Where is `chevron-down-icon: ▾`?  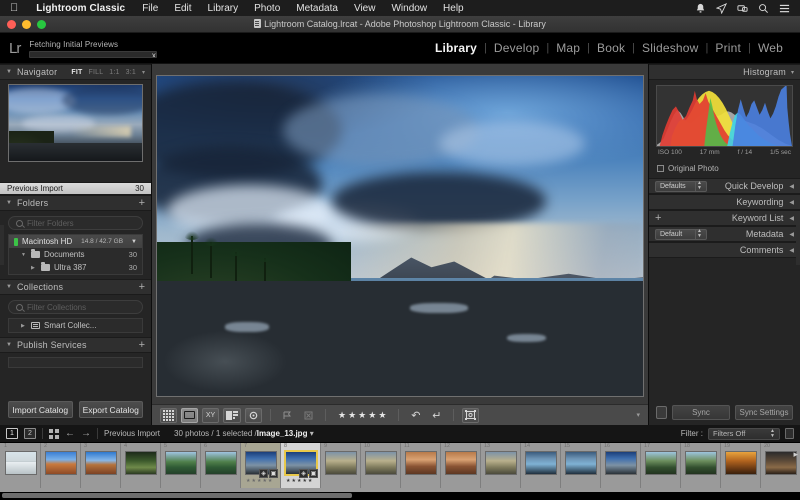 chevron-down-icon: ▾ is located at coordinates (143, 72).